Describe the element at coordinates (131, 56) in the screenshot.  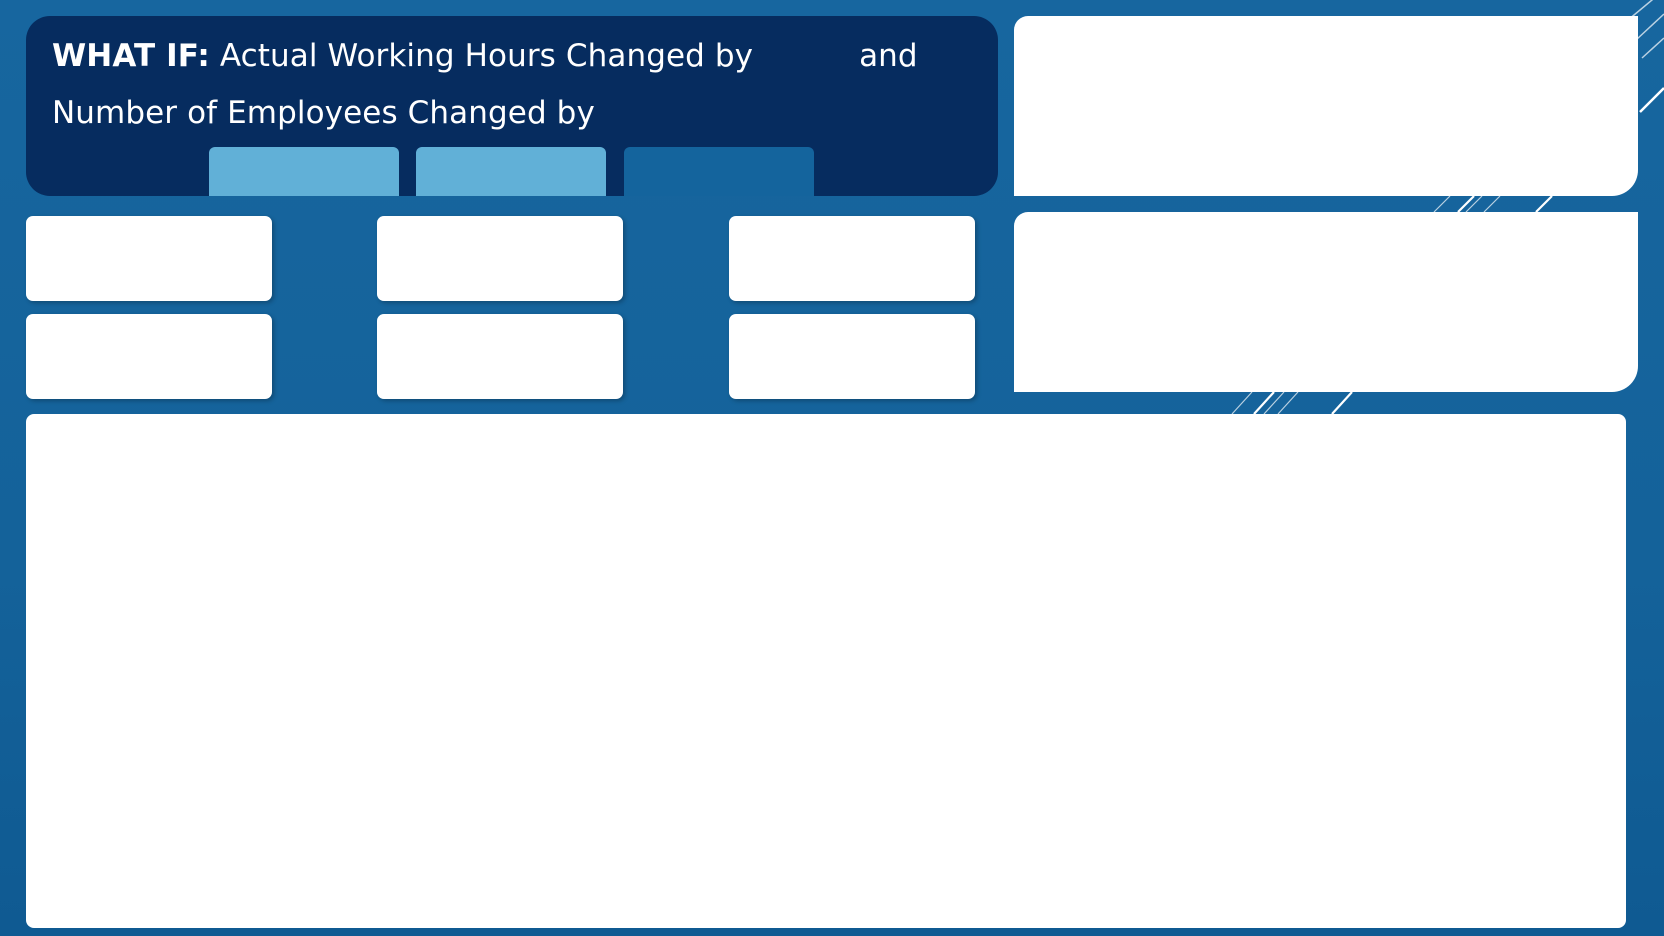
I see `what-if-prefix: WHAT IF:` at that location.